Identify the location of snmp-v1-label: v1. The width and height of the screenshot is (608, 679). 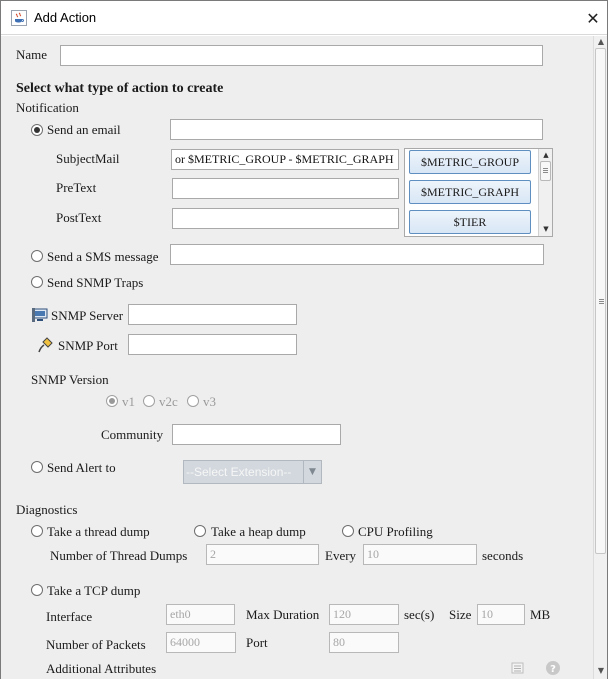
(128, 401).